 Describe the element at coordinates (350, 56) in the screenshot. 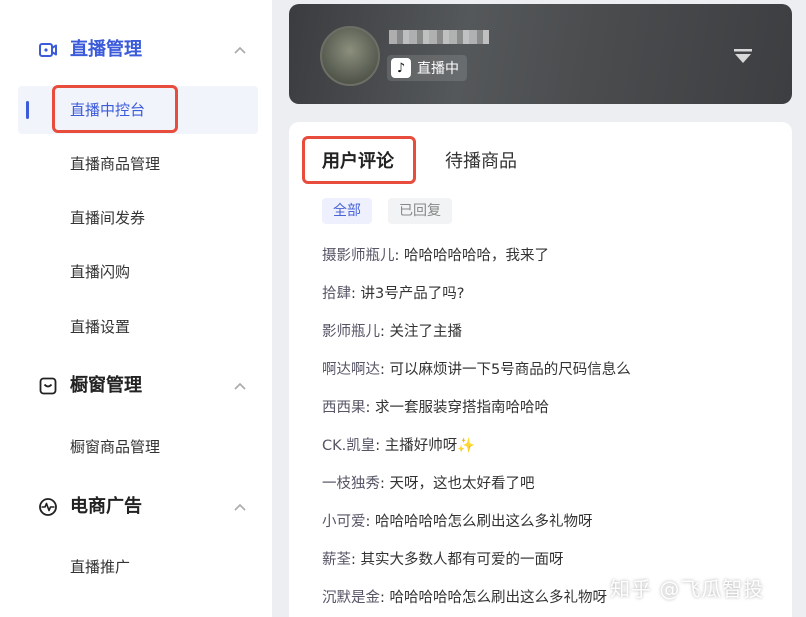

I see `avatar` at that location.